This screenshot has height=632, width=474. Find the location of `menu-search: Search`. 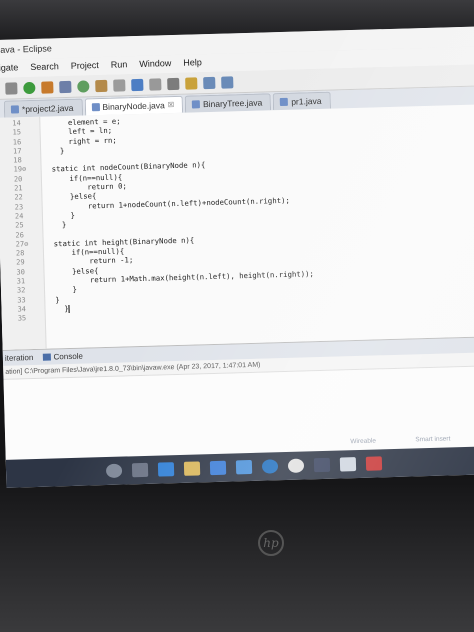

menu-search: Search is located at coordinates (44, 69).